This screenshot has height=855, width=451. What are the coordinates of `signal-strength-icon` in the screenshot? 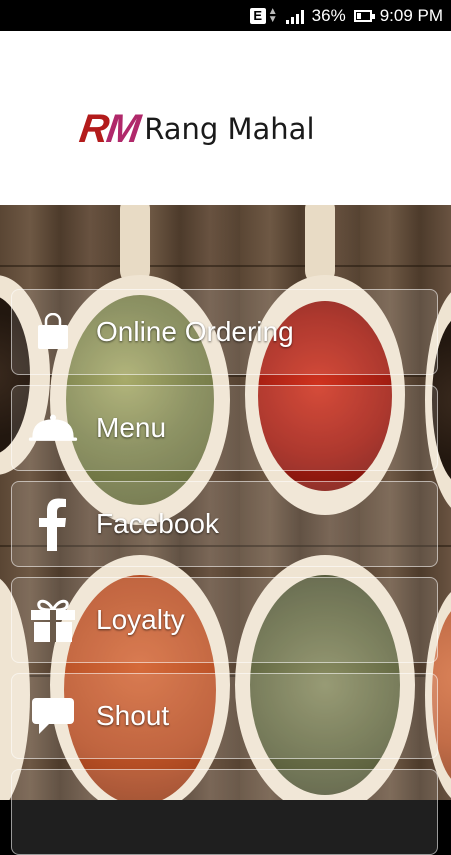 It's located at (294, 16).